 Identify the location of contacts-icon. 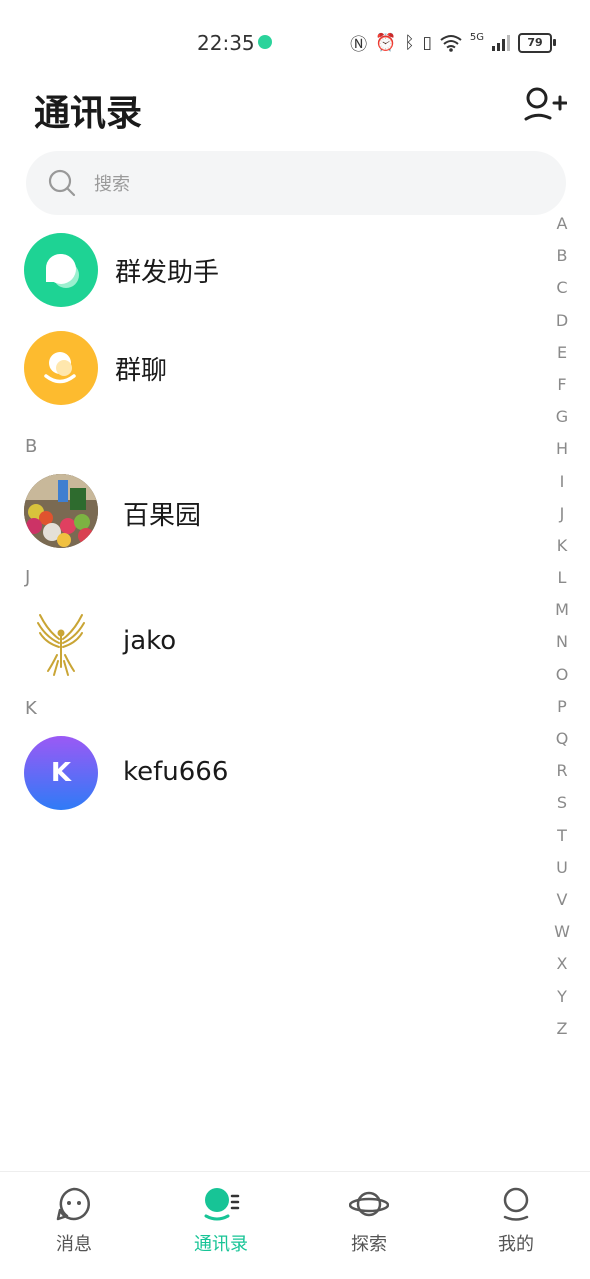
(222, 1204).